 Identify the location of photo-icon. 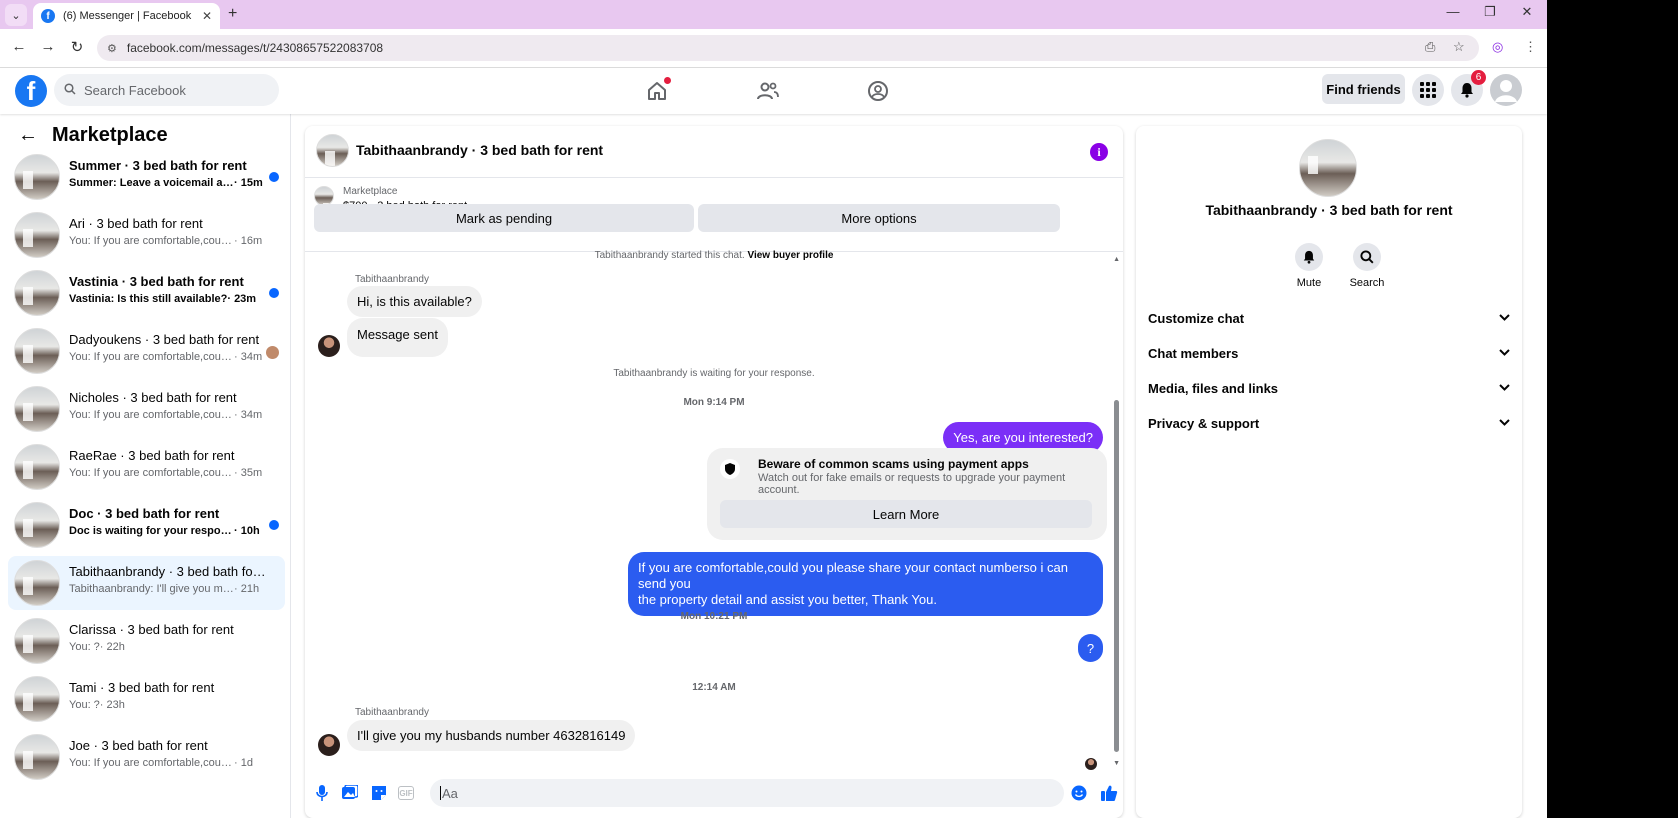
(350, 793).